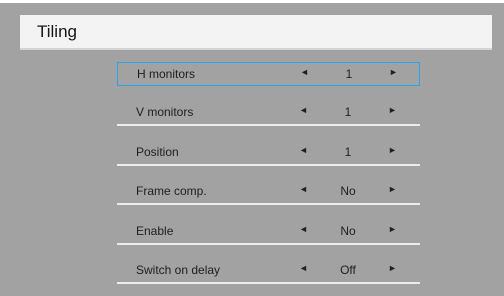 This screenshot has width=504, height=296. Describe the element at coordinates (165, 112) in the screenshot. I see `menu-item-label: V monitors` at that location.